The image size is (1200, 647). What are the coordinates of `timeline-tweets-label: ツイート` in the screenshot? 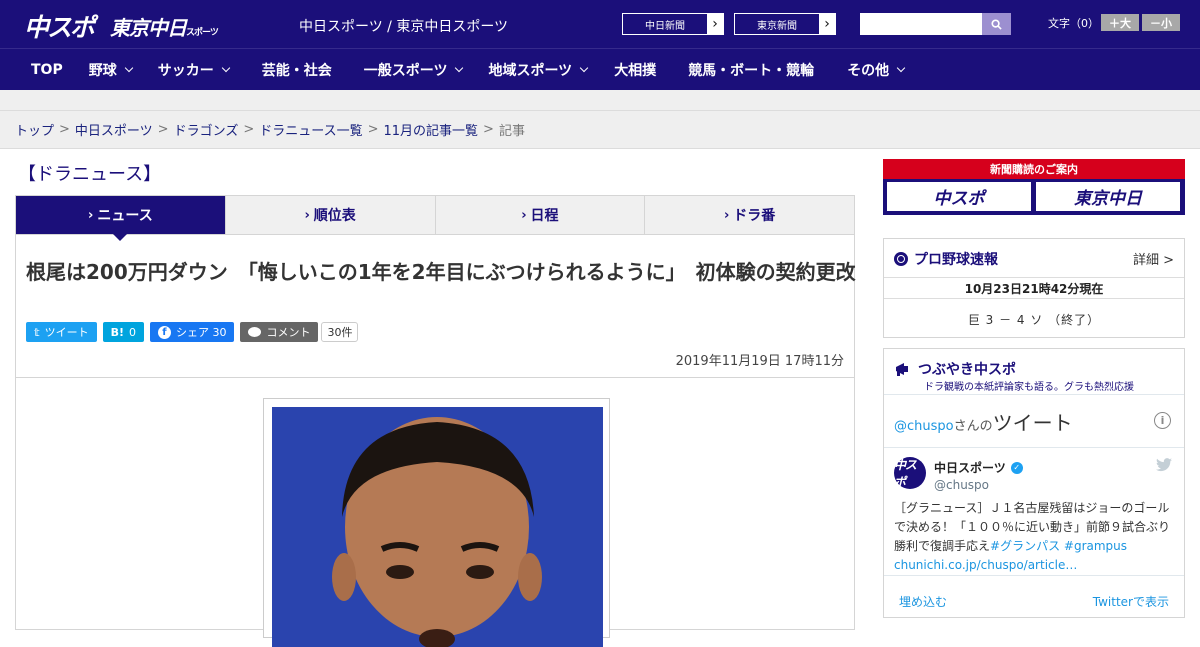 It's located at (1032, 423).